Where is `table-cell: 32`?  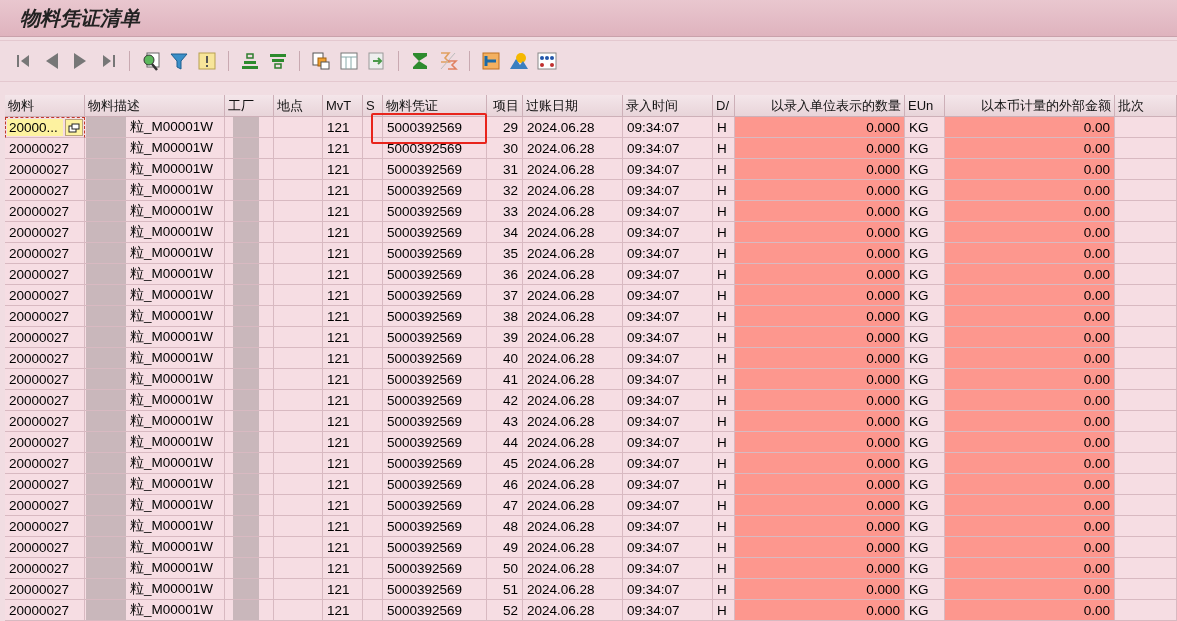
table-cell: 32 is located at coordinates (505, 190).